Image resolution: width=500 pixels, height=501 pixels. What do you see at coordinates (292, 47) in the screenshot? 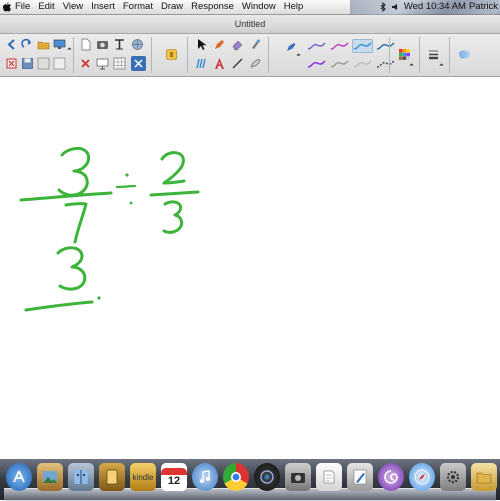
I see `pen-style-button` at bounding box center [292, 47].